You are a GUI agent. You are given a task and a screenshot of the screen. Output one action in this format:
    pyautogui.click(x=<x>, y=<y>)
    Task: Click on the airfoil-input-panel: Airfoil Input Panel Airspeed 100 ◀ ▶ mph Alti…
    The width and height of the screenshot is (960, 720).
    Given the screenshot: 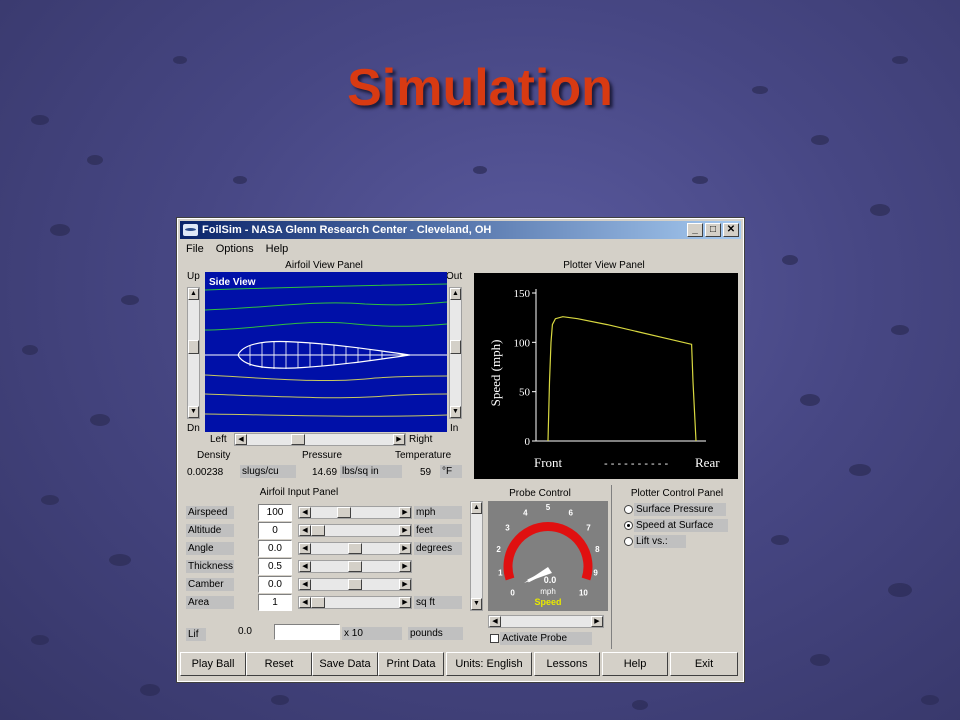 What is the action you would take?
    pyautogui.click(x=324, y=568)
    